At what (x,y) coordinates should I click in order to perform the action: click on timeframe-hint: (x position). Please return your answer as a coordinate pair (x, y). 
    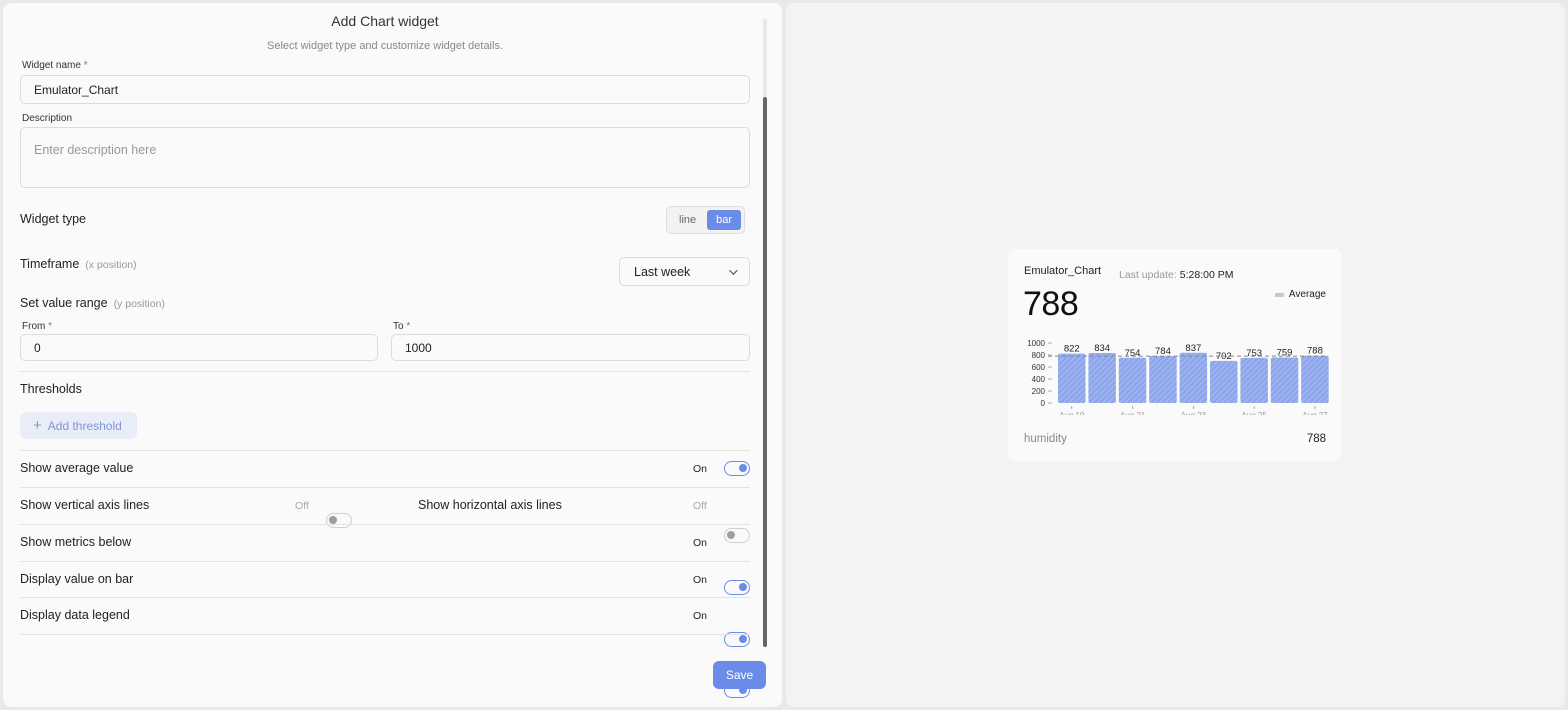
    Looking at the image, I should click on (111, 265).